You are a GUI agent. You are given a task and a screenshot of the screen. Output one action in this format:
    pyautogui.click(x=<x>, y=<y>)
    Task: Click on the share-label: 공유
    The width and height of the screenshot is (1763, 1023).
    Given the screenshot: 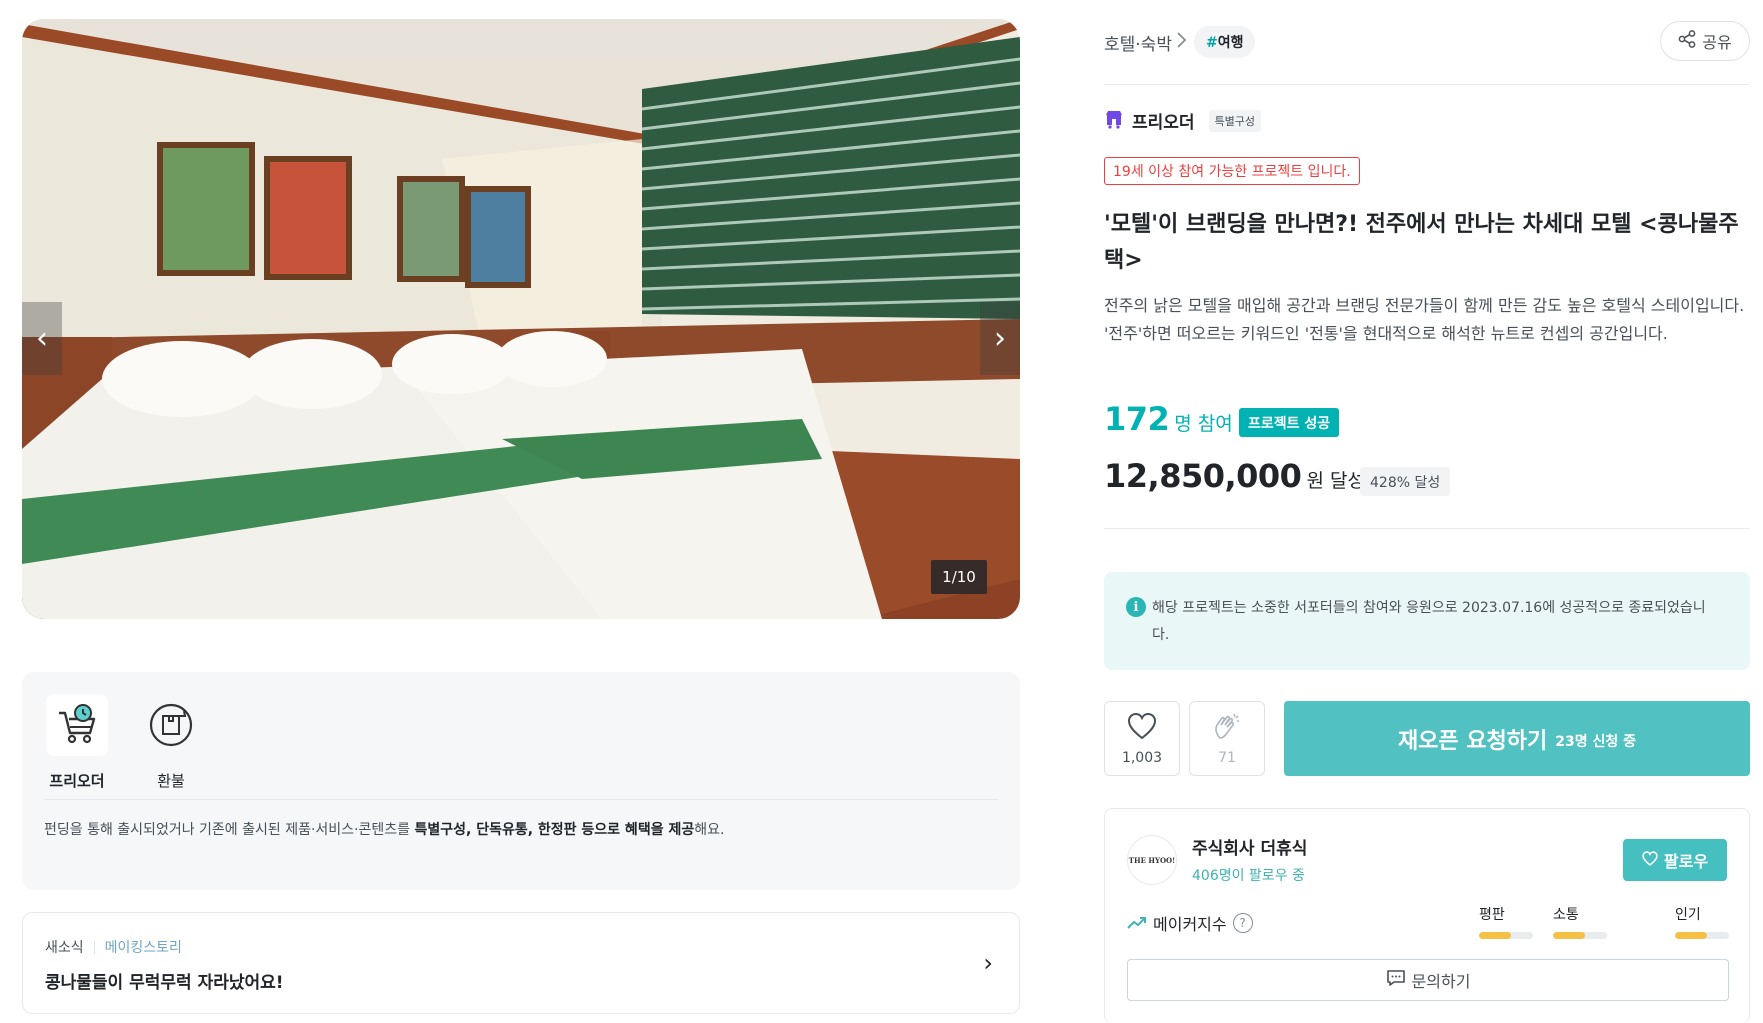 What is the action you would take?
    pyautogui.click(x=1717, y=42)
    